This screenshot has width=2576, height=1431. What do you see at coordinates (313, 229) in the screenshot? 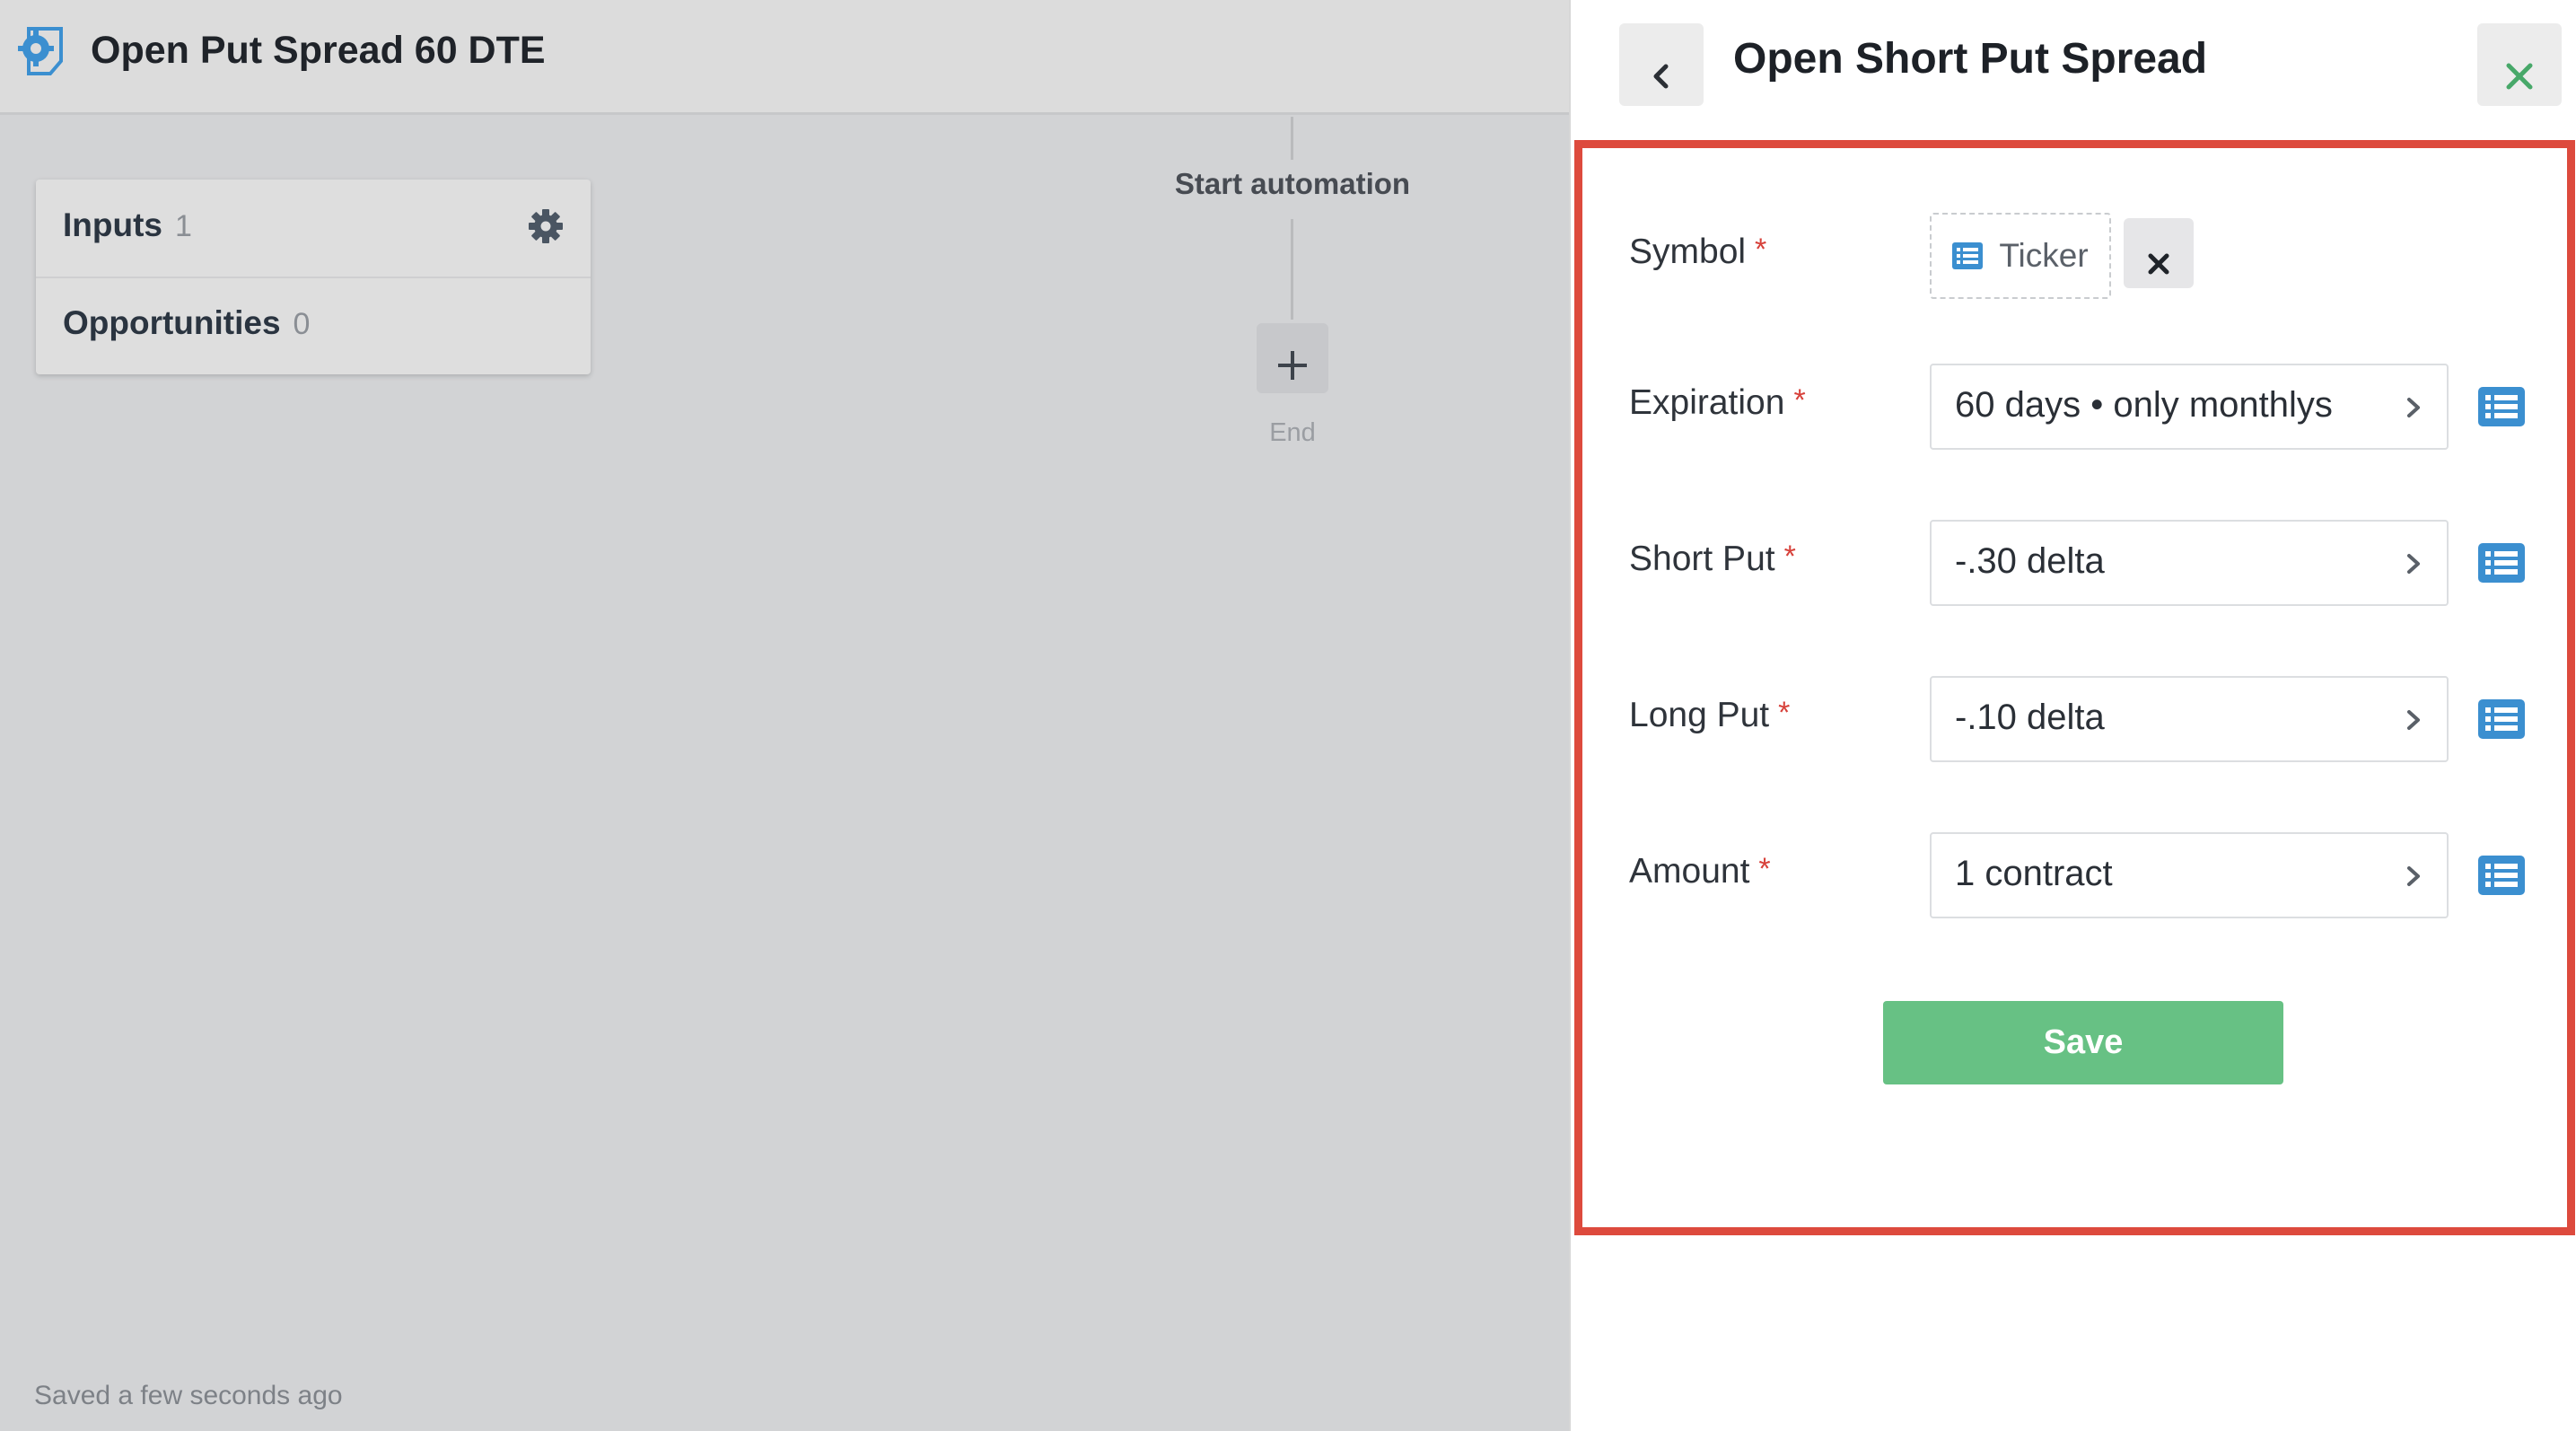
I see `inputs-row: Inputs 1` at bounding box center [313, 229].